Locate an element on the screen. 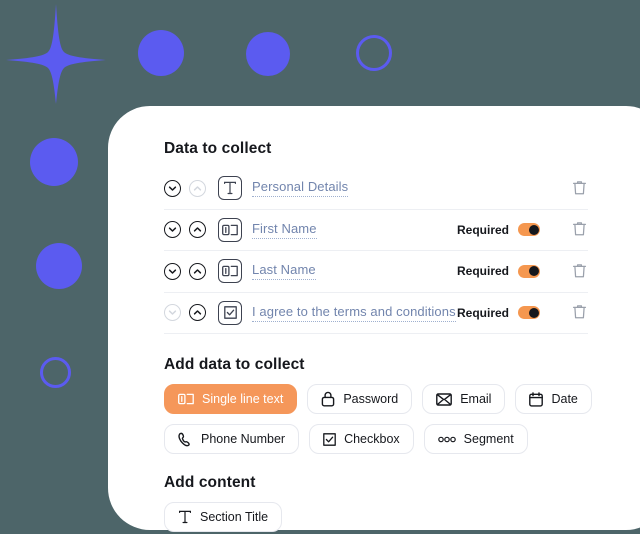  segment-dots-icon is located at coordinates (446, 439).